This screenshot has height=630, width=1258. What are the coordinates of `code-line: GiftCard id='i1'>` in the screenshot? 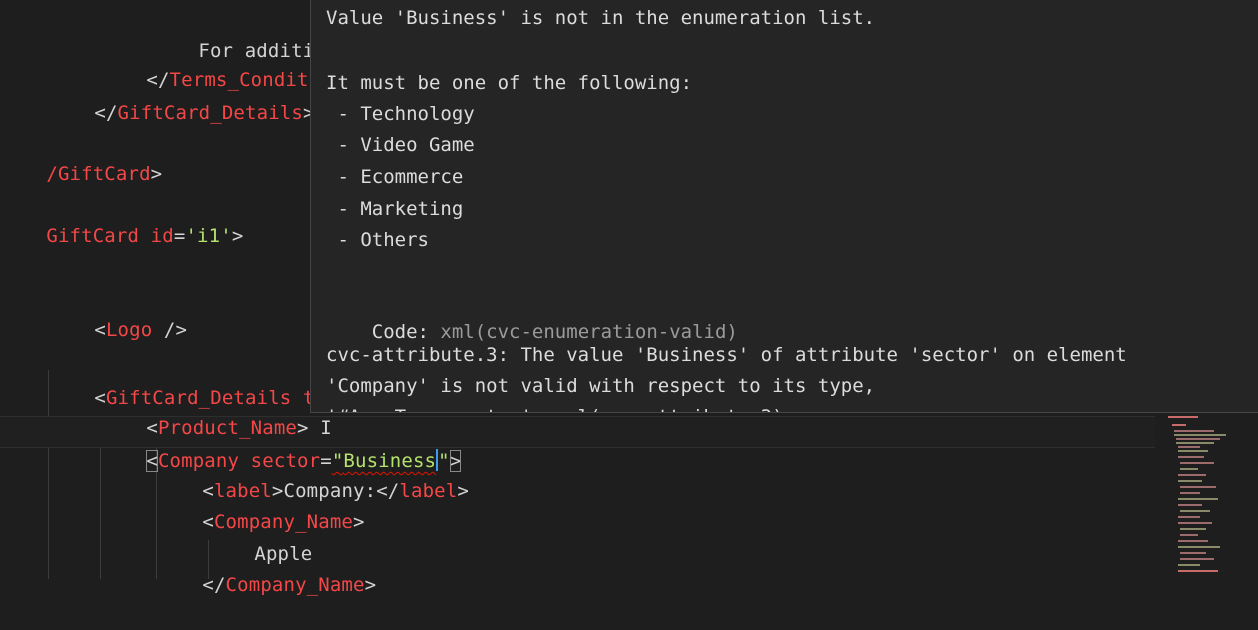 It's located at (121, 219).